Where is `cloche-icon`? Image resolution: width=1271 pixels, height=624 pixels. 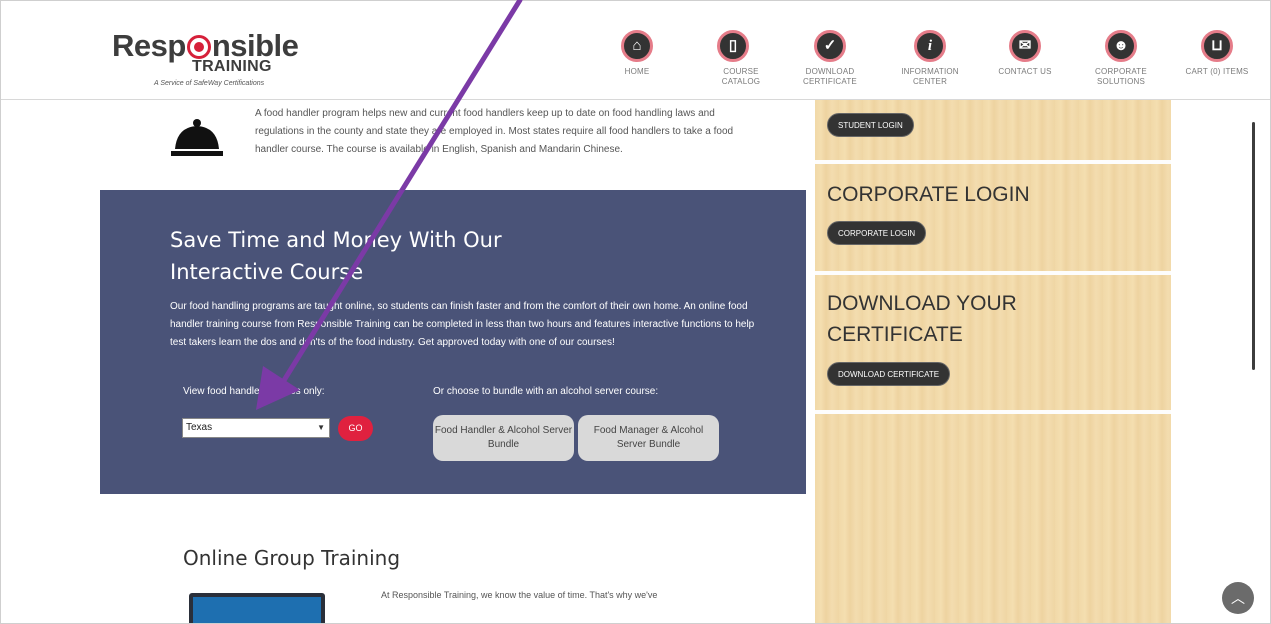
cloche-icon is located at coordinates (197, 139).